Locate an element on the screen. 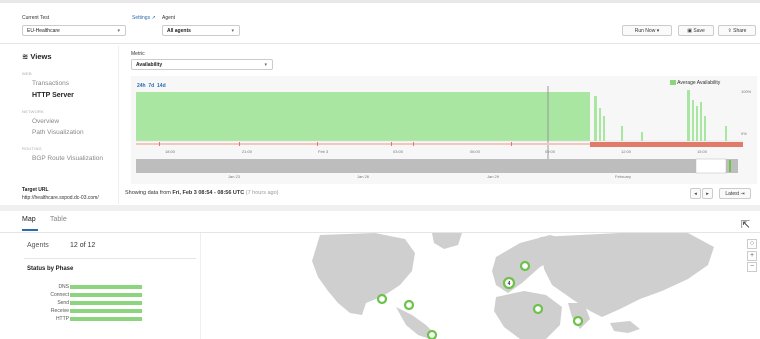 This screenshot has height=339, width=760. layers-icon: ≋ is located at coordinates (25, 56).